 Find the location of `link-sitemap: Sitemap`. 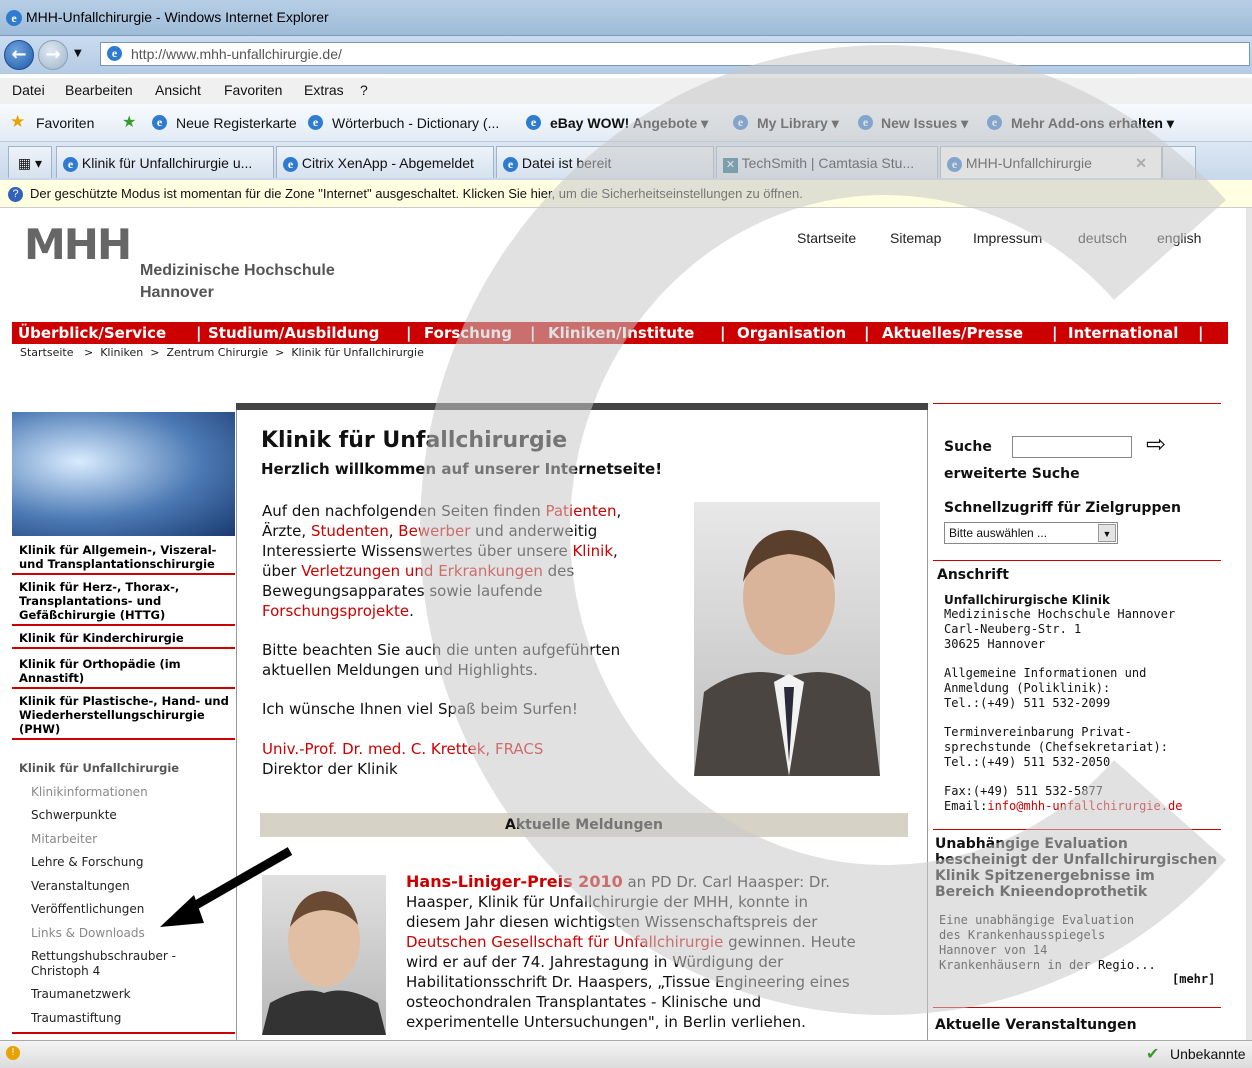

link-sitemap: Sitemap is located at coordinates (915, 238).